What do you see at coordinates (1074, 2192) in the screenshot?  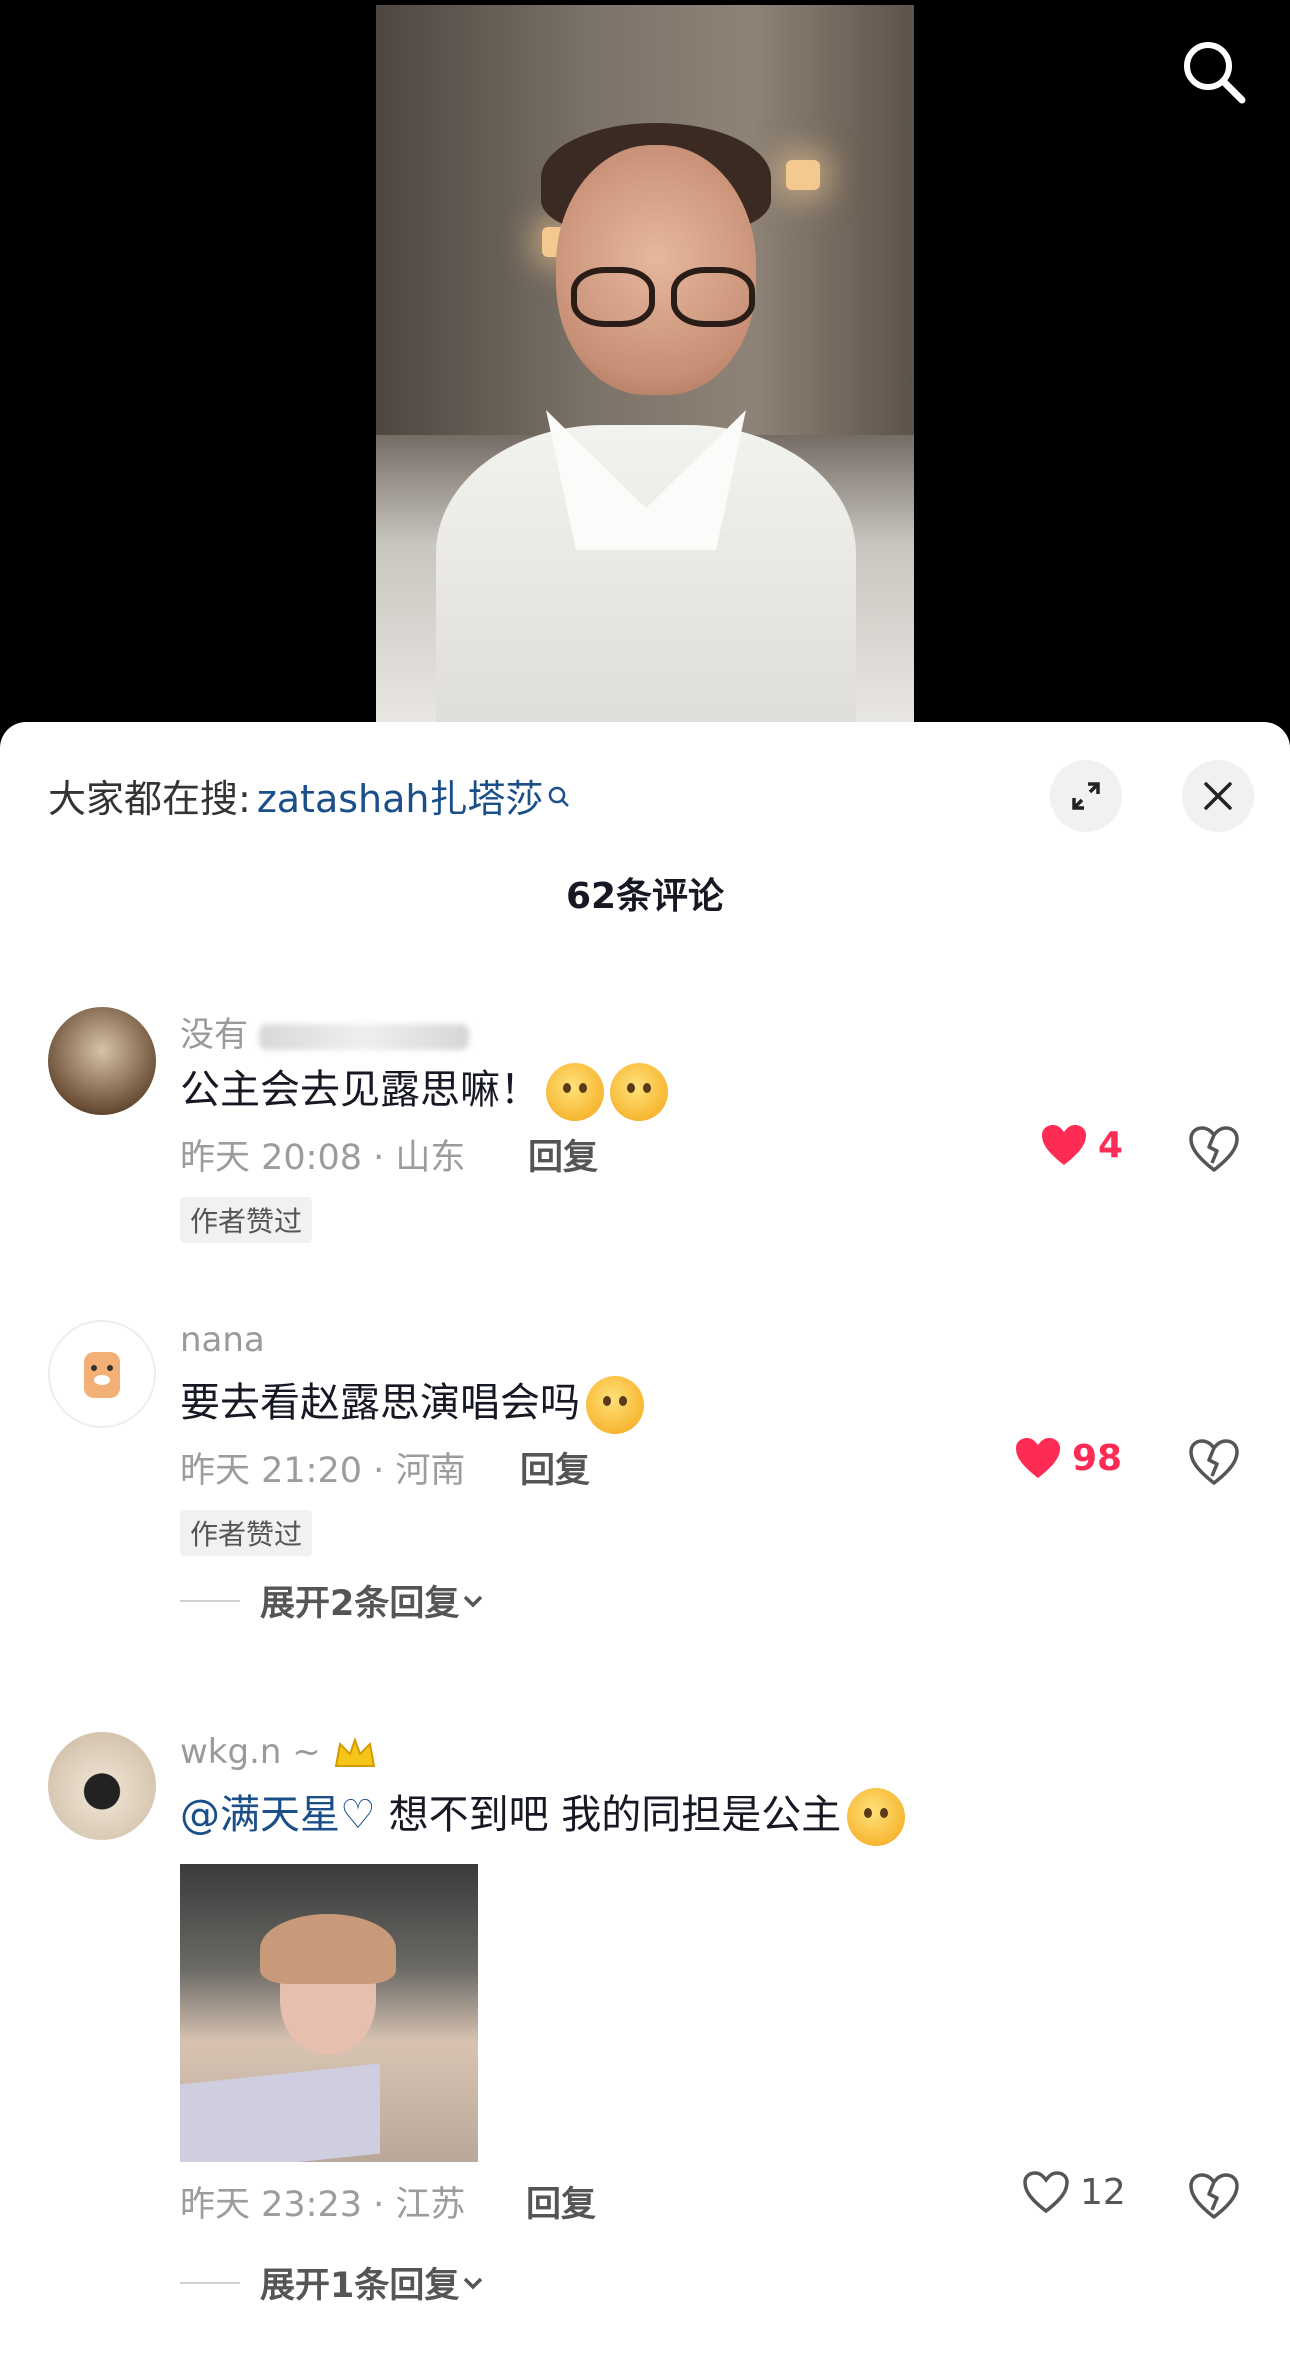 I see `like-button: 12` at bounding box center [1074, 2192].